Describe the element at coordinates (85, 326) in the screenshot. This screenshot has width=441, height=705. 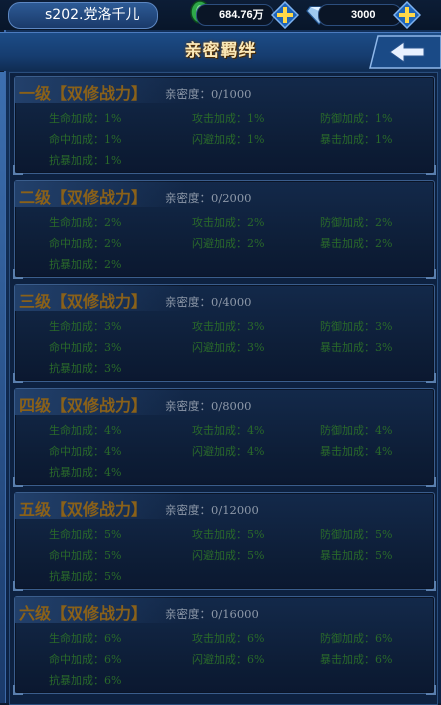
I see `stat-hp: 生命加成：3%` at that location.